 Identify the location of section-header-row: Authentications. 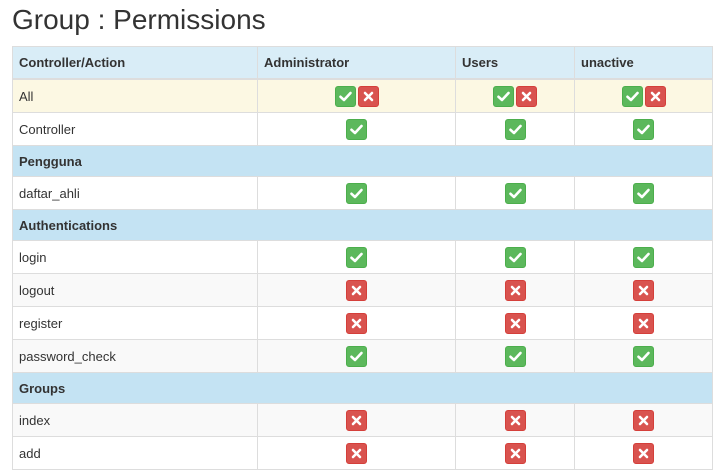
(362, 225).